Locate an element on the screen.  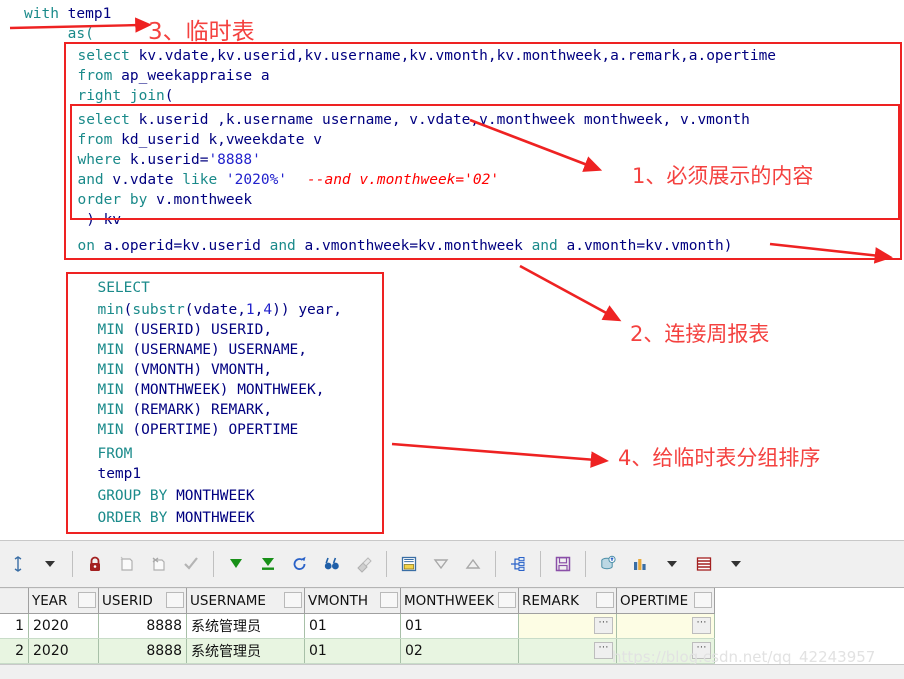
column-label-year: YEAR is located at coordinates (50, 601).